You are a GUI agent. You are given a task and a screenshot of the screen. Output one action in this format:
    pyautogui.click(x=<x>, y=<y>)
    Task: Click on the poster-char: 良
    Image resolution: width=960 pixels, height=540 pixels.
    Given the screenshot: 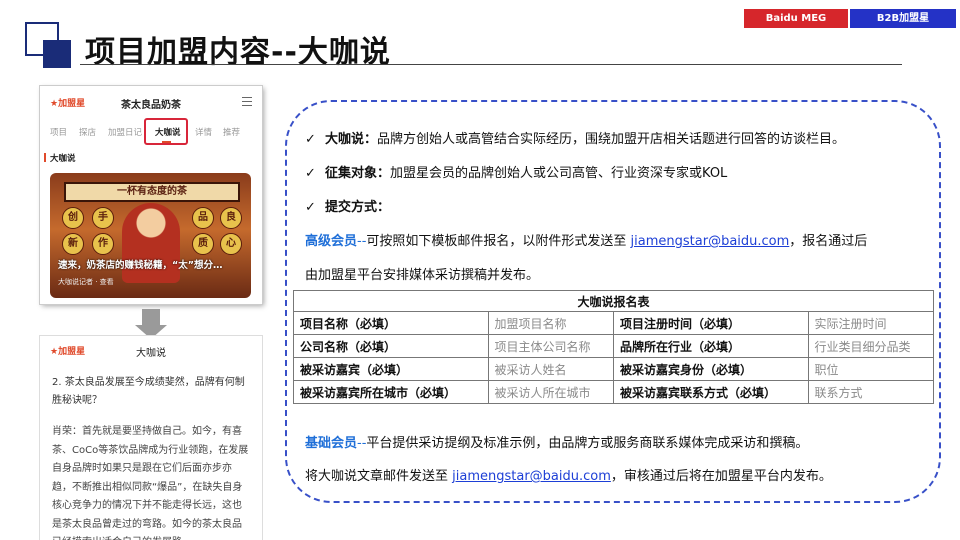 What is the action you would take?
    pyautogui.click(x=231, y=218)
    